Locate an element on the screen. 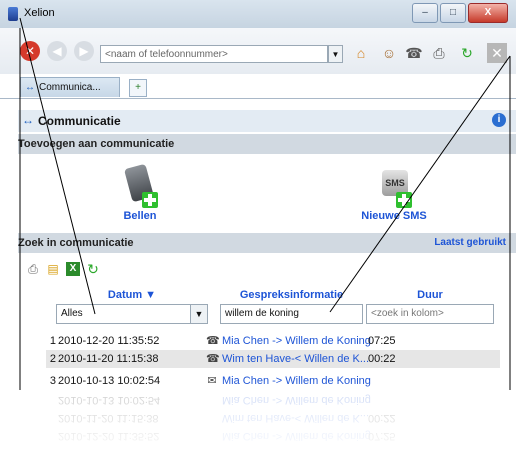 The height and width of the screenshot is (458, 516). section-search: Zoek in communicatie Laatst gebruikt is located at coordinates (267, 243).